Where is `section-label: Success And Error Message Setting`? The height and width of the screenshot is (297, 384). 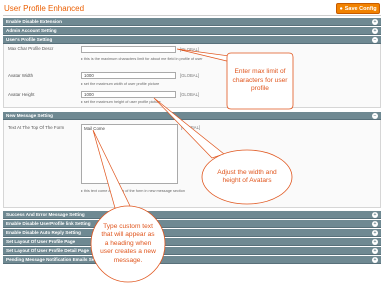
section-label: Success And Error Message Setting is located at coordinates (45, 214).